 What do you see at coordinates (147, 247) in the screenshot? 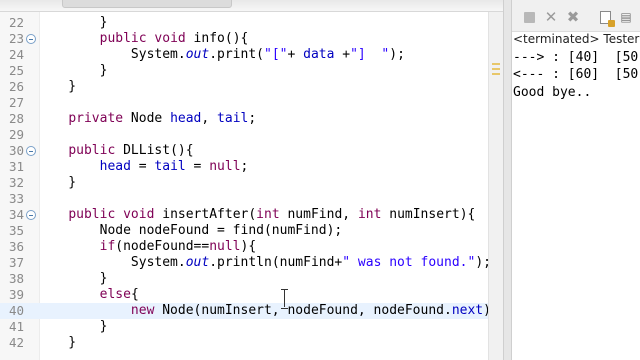
I see `code-text: if(nodeFound==null){` at bounding box center [147, 247].